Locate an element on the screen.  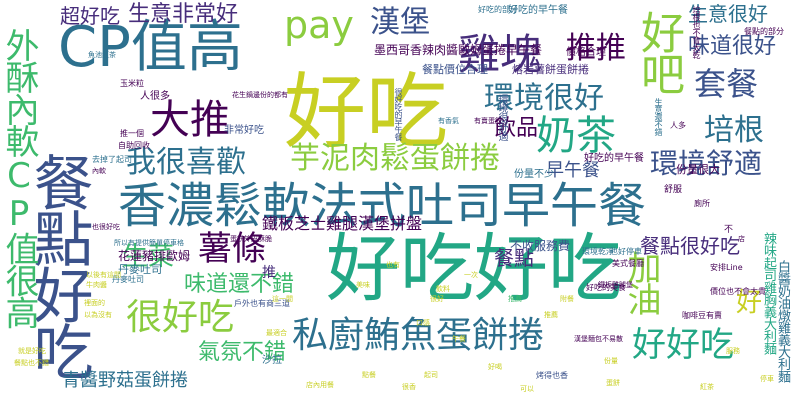
word-haoba-vertical: 好吧 is located at coordinates (658, 51).